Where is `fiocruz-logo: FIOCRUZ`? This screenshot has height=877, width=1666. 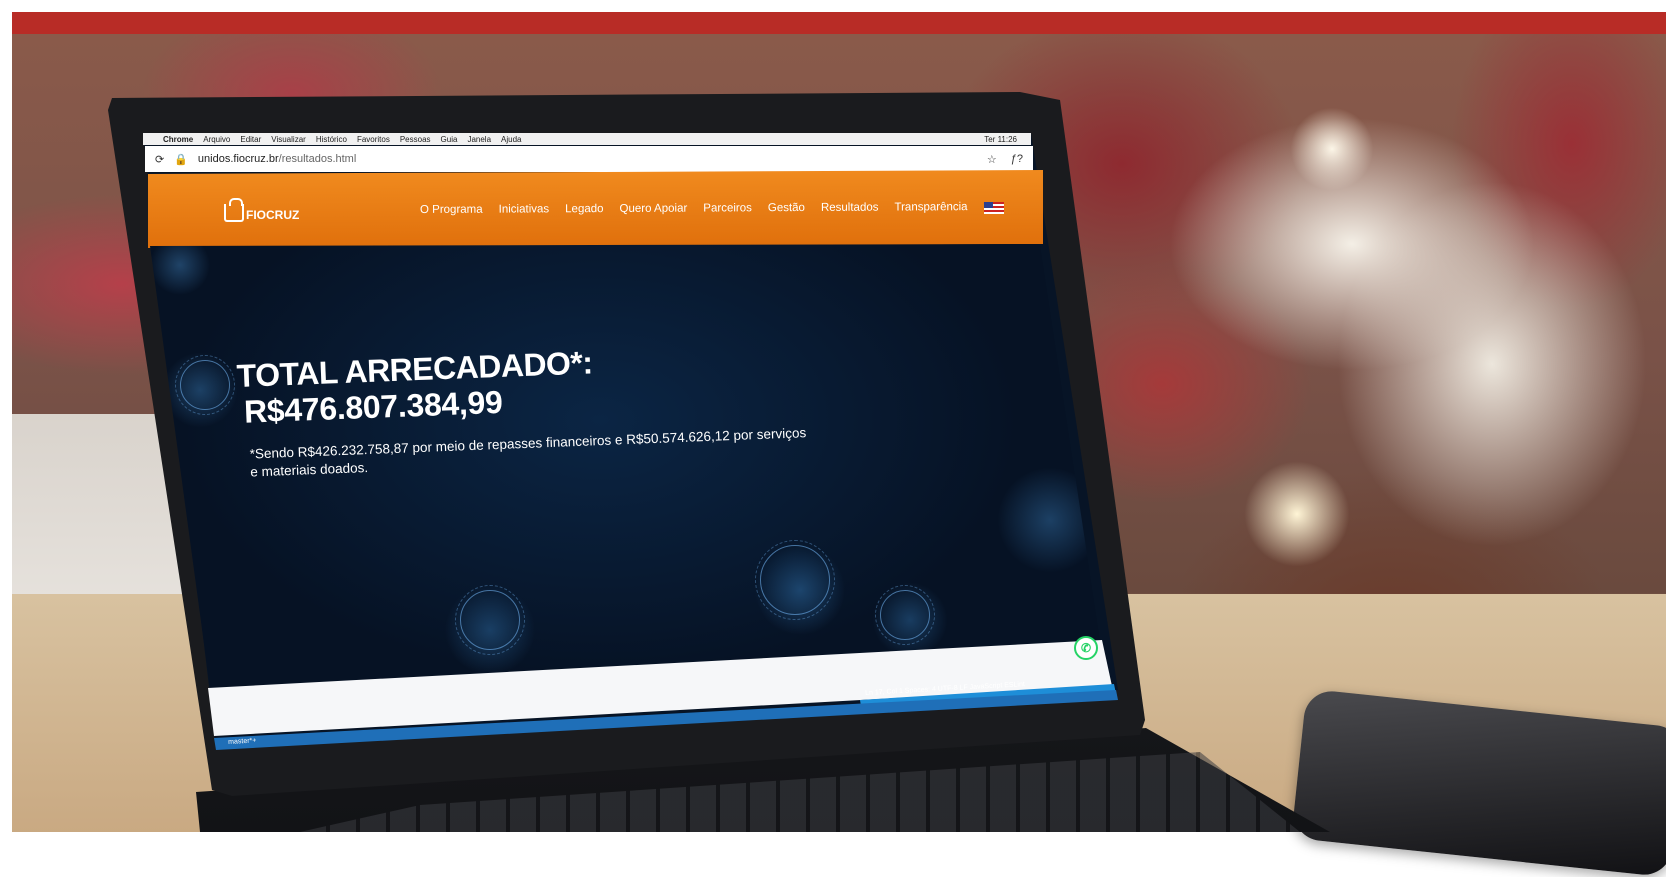
fiocruz-logo: FIOCRUZ is located at coordinates (262, 210).